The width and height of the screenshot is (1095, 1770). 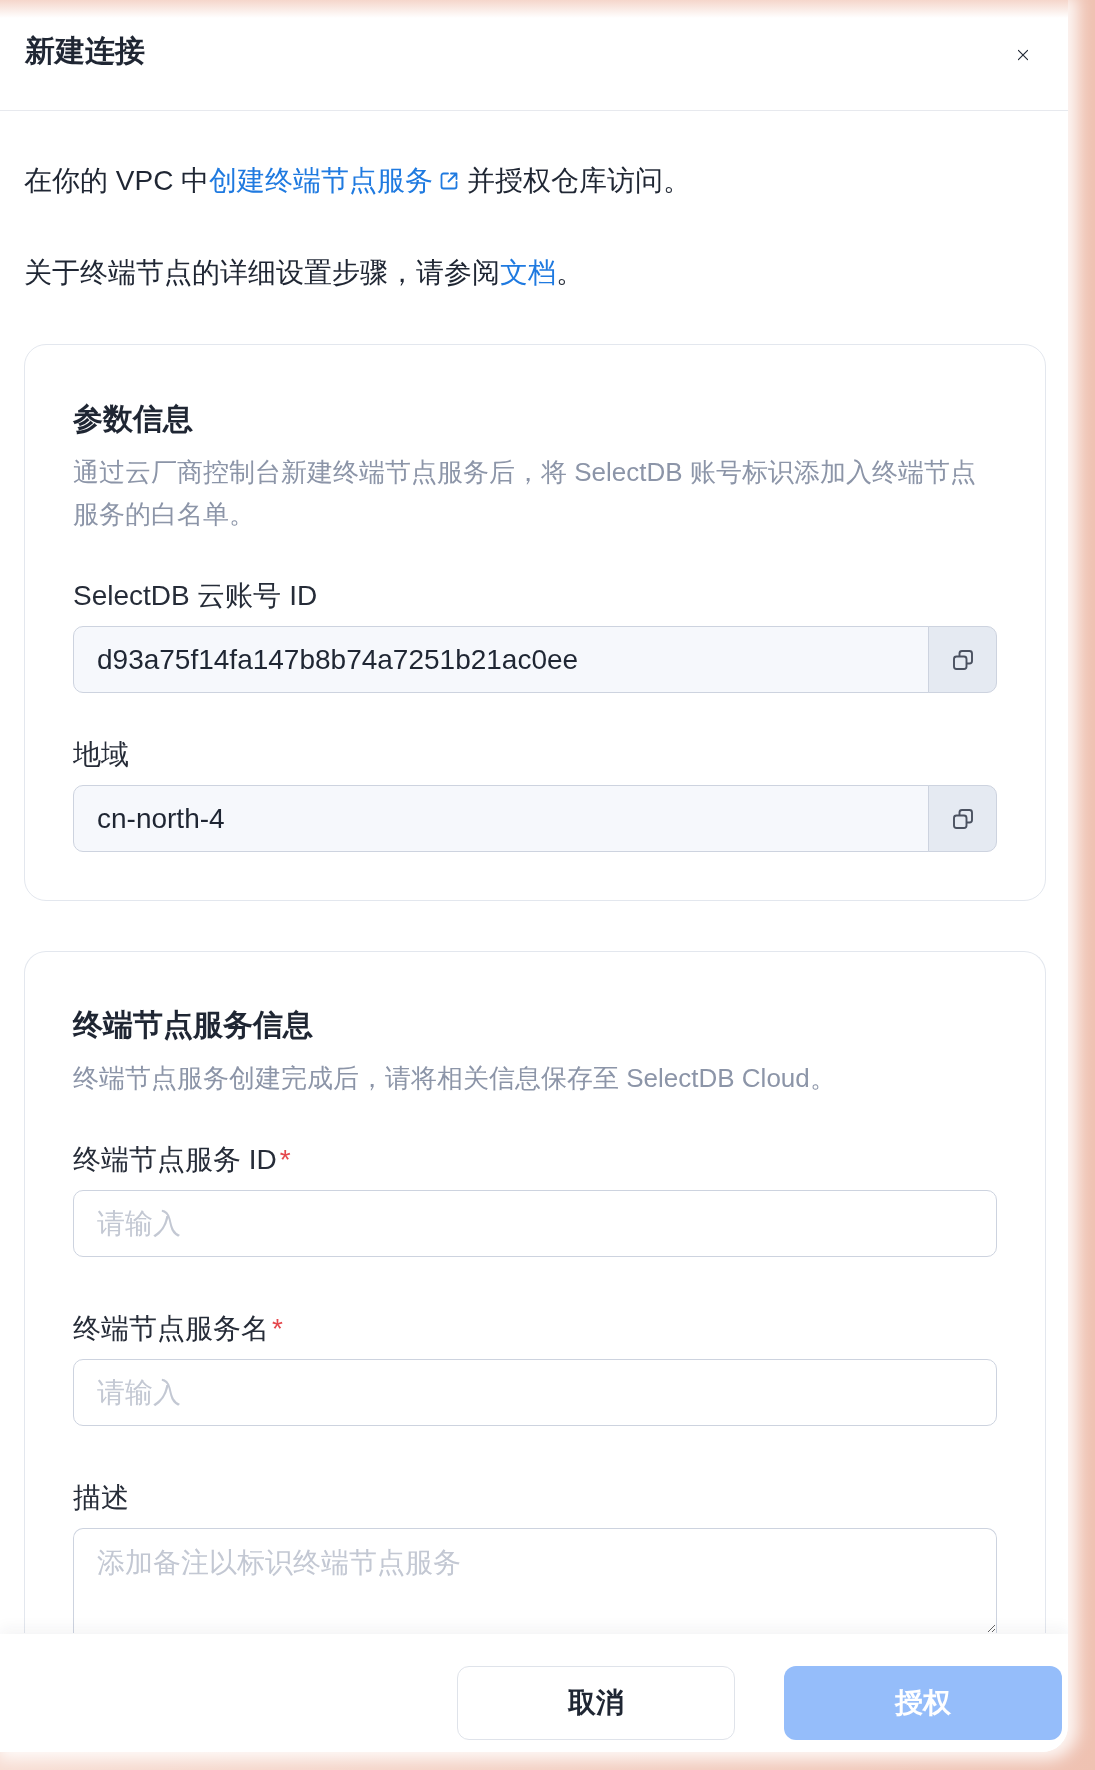 What do you see at coordinates (85, 51) in the screenshot?
I see `dialog-title: 新建连接` at bounding box center [85, 51].